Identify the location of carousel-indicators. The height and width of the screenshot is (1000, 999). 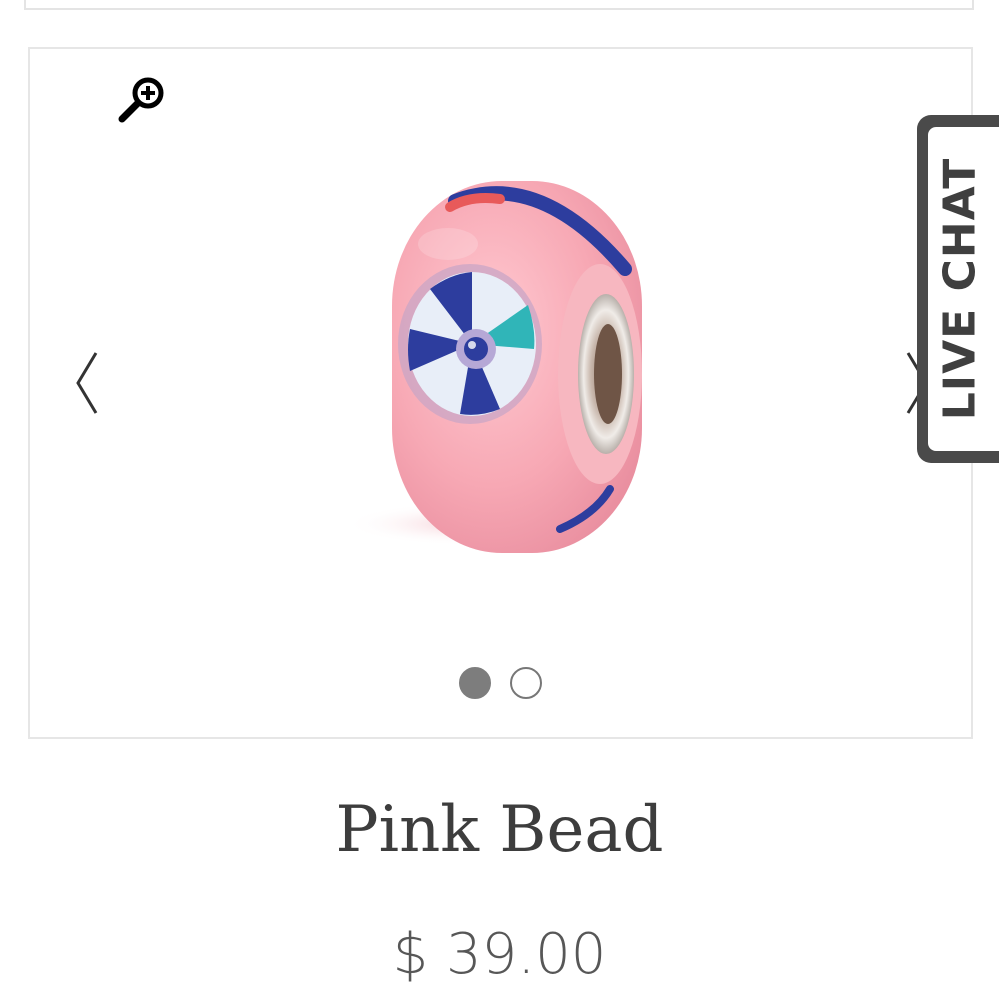
(500, 683).